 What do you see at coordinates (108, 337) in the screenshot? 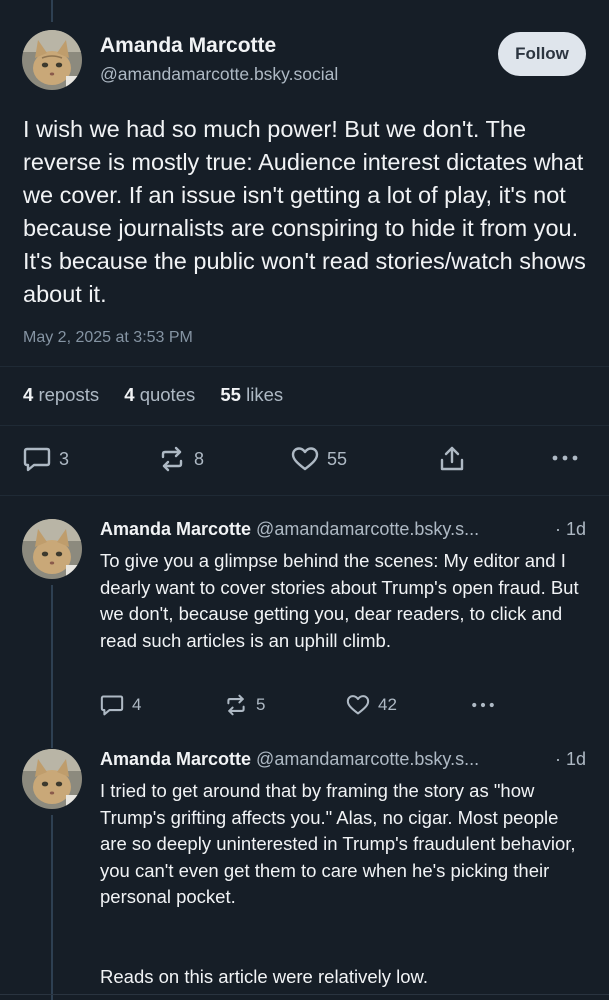
I see `post-timestamp: May 2, 2025 at 3:53 PM` at bounding box center [108, 337].